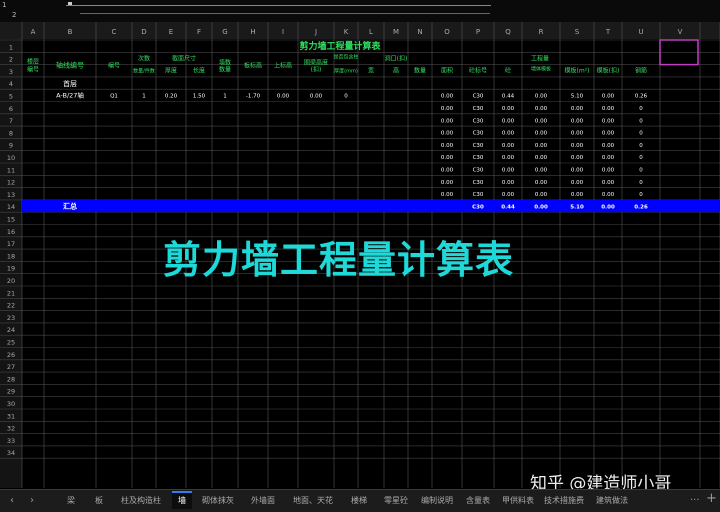  I want to click on header-op-area: 面积, so click(447, 71).